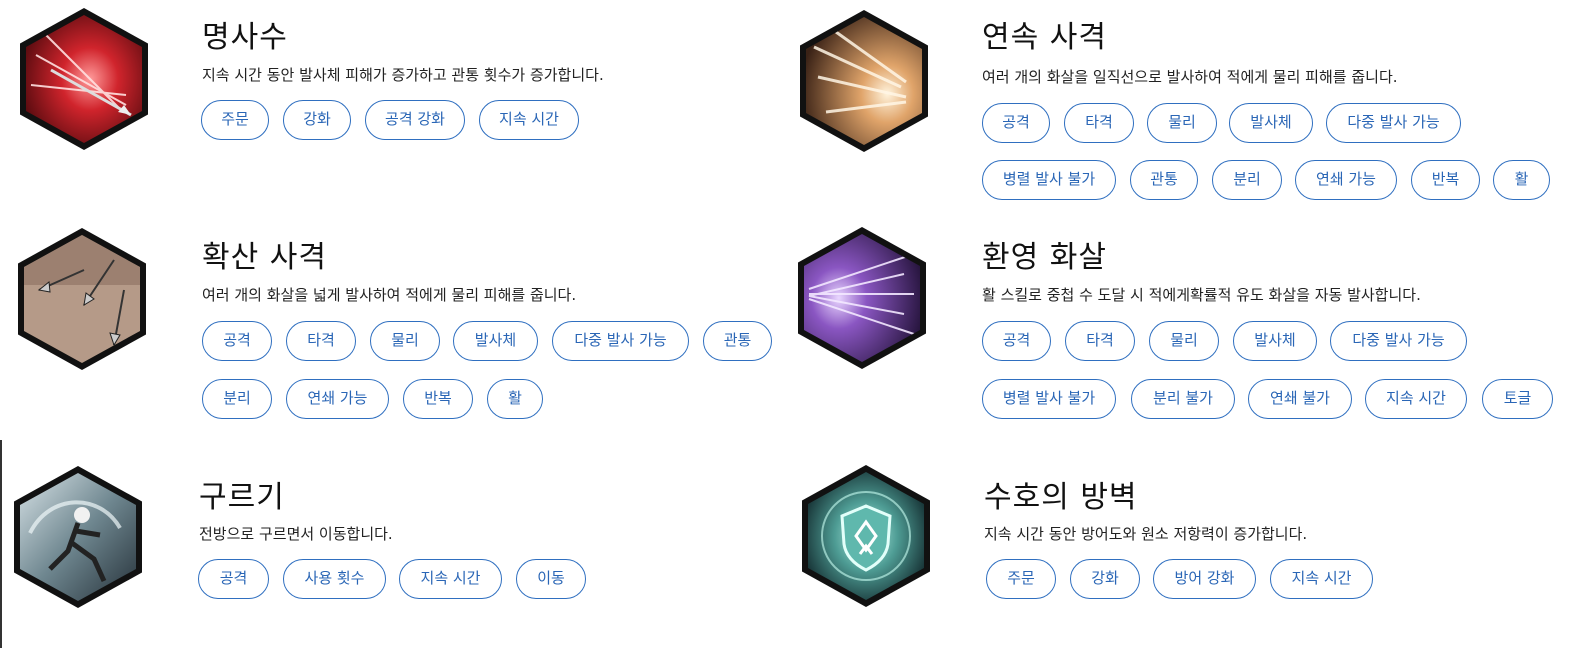  I want to click on skill-tag: 이동, so click(551, 579).